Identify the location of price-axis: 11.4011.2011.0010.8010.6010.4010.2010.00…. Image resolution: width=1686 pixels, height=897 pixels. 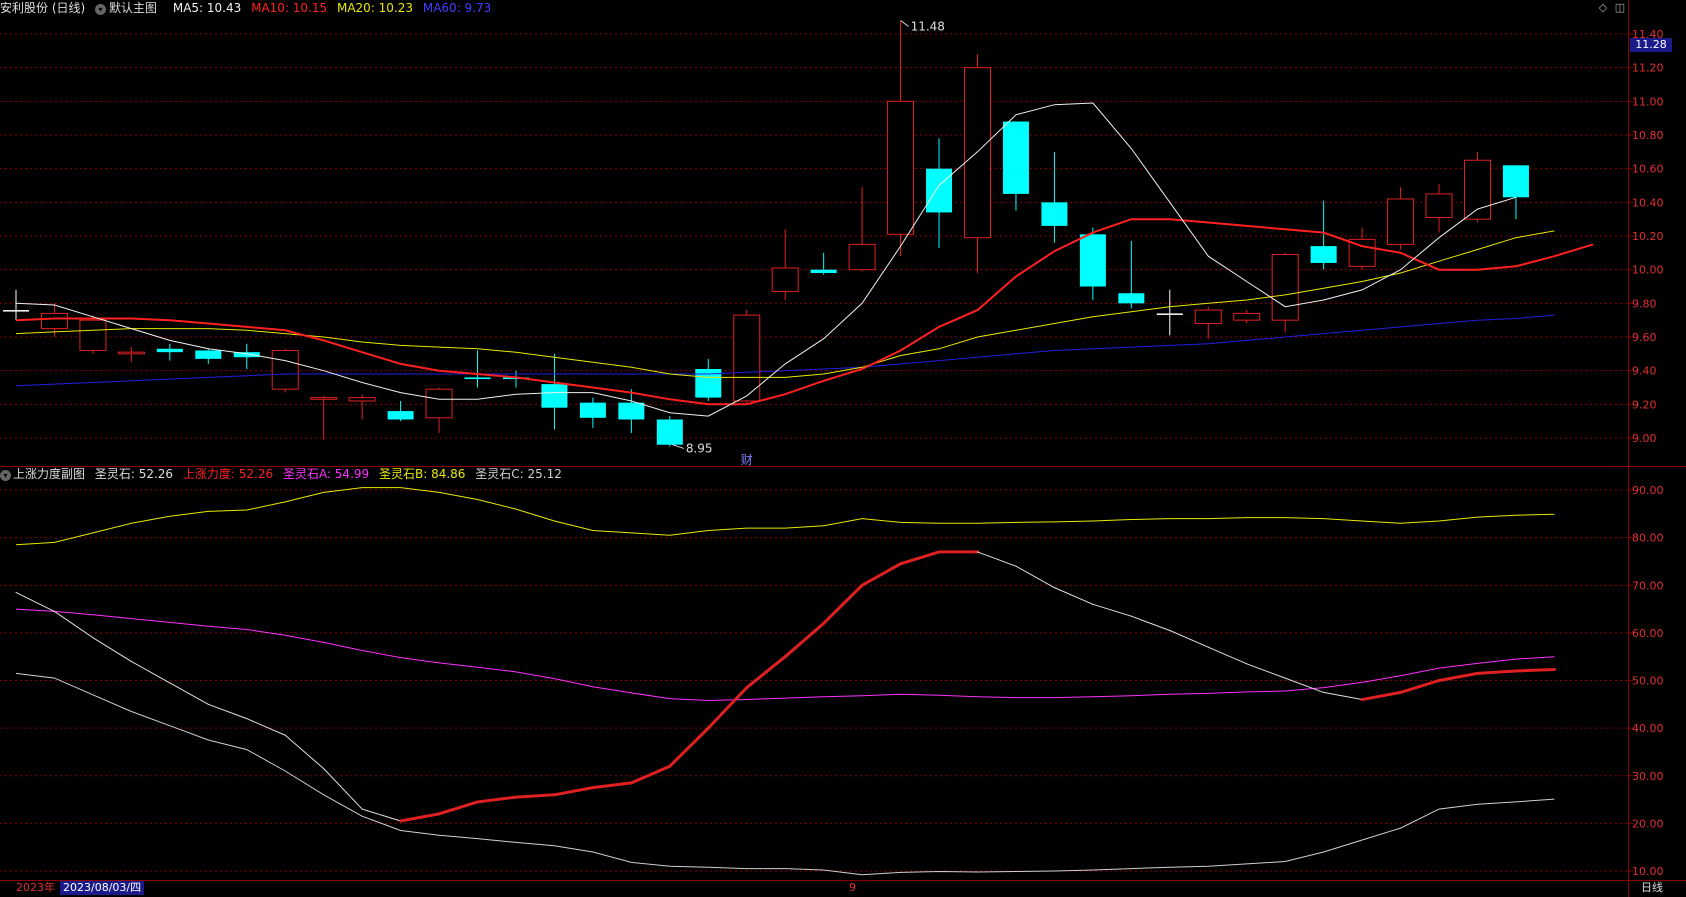
(1646, 453).